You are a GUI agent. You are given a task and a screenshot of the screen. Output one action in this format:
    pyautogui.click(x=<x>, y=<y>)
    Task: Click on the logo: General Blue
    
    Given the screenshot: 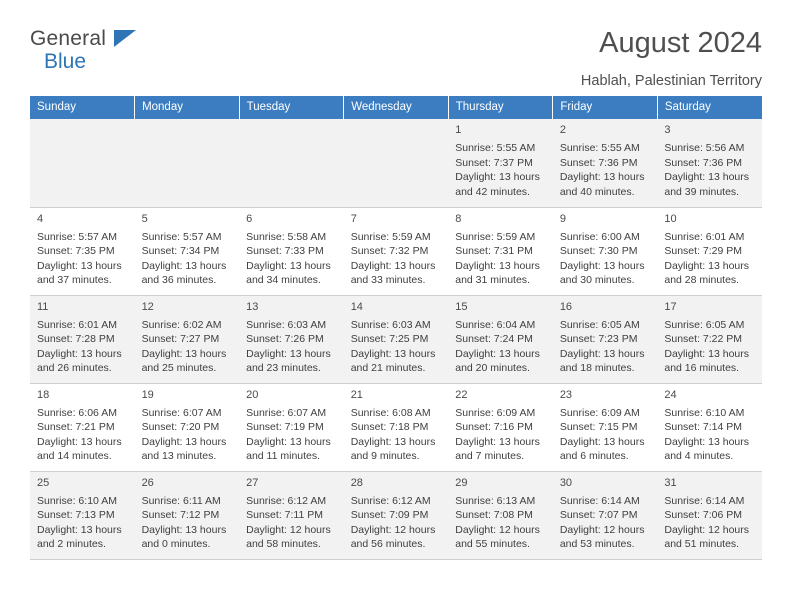 What is the action you would take?
    pyautogui.click(x=90, y=52)
    